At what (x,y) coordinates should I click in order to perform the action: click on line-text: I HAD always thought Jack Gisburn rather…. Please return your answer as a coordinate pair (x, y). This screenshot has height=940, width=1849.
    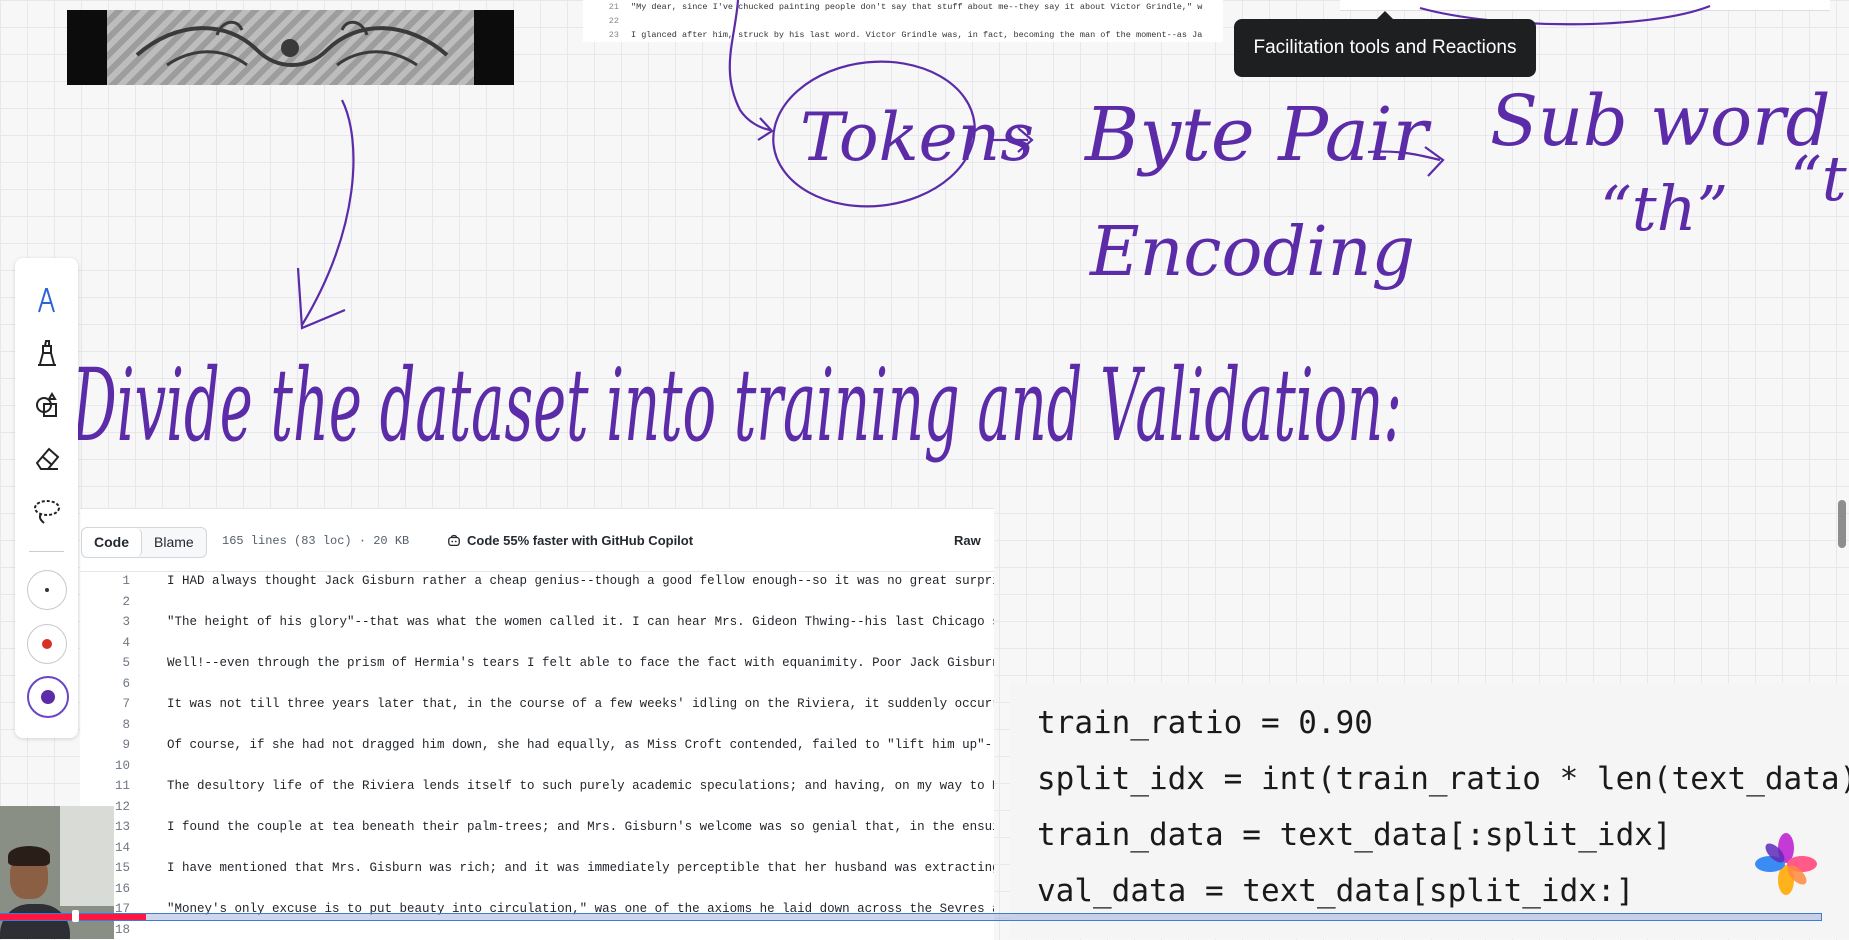
    Looking at the image, I should click on (580, 581).